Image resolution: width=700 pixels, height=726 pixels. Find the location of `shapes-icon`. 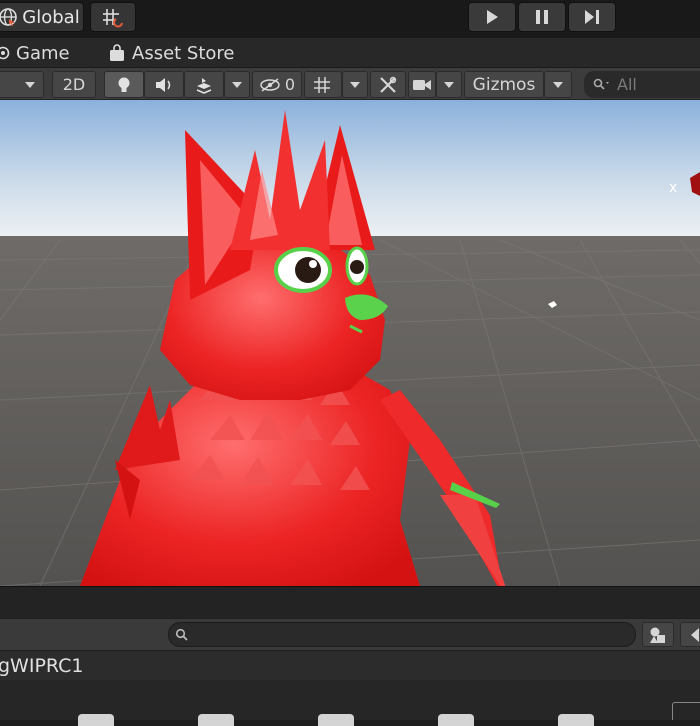

shapes-icon is located at coordinates (657, 635).